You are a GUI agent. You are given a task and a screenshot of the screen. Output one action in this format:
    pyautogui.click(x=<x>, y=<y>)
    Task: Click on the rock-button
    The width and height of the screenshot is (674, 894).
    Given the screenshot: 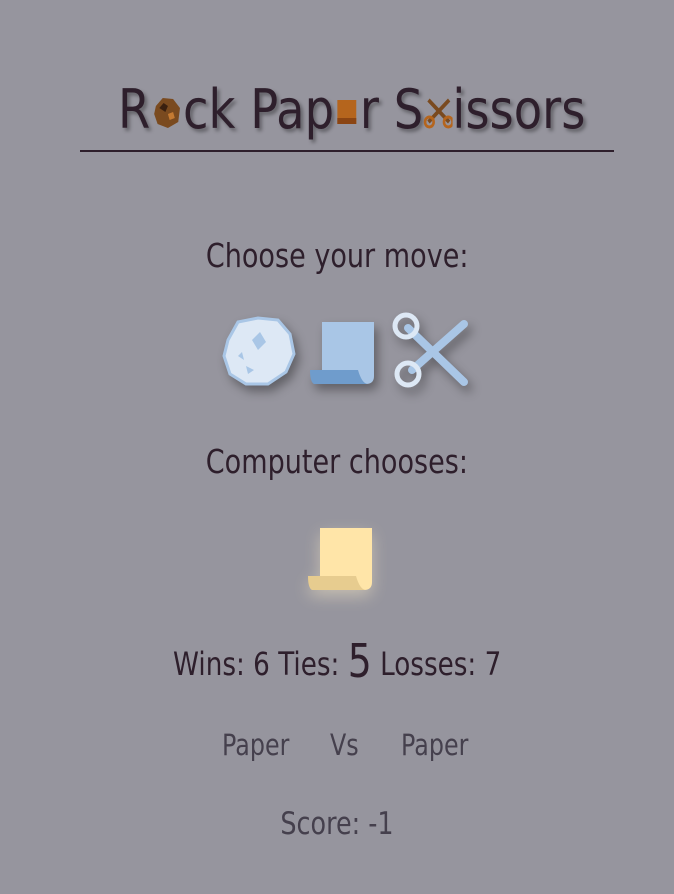 What is the action you would take?
    pyautogui.click(x=258, y=352)
    